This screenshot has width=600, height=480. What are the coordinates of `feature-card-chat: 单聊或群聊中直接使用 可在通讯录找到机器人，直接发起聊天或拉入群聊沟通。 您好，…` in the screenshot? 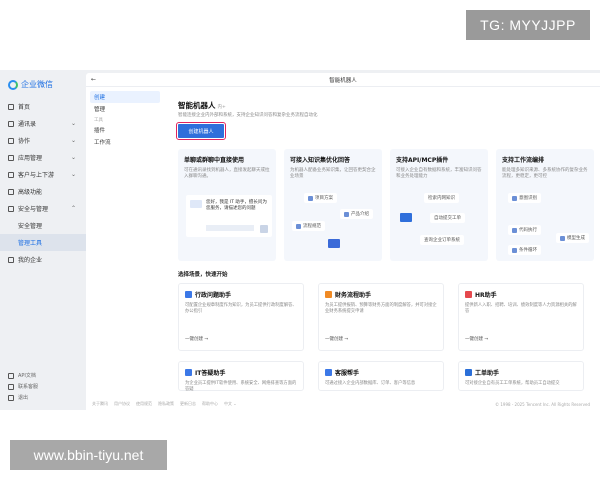 It's located at (227, 205).